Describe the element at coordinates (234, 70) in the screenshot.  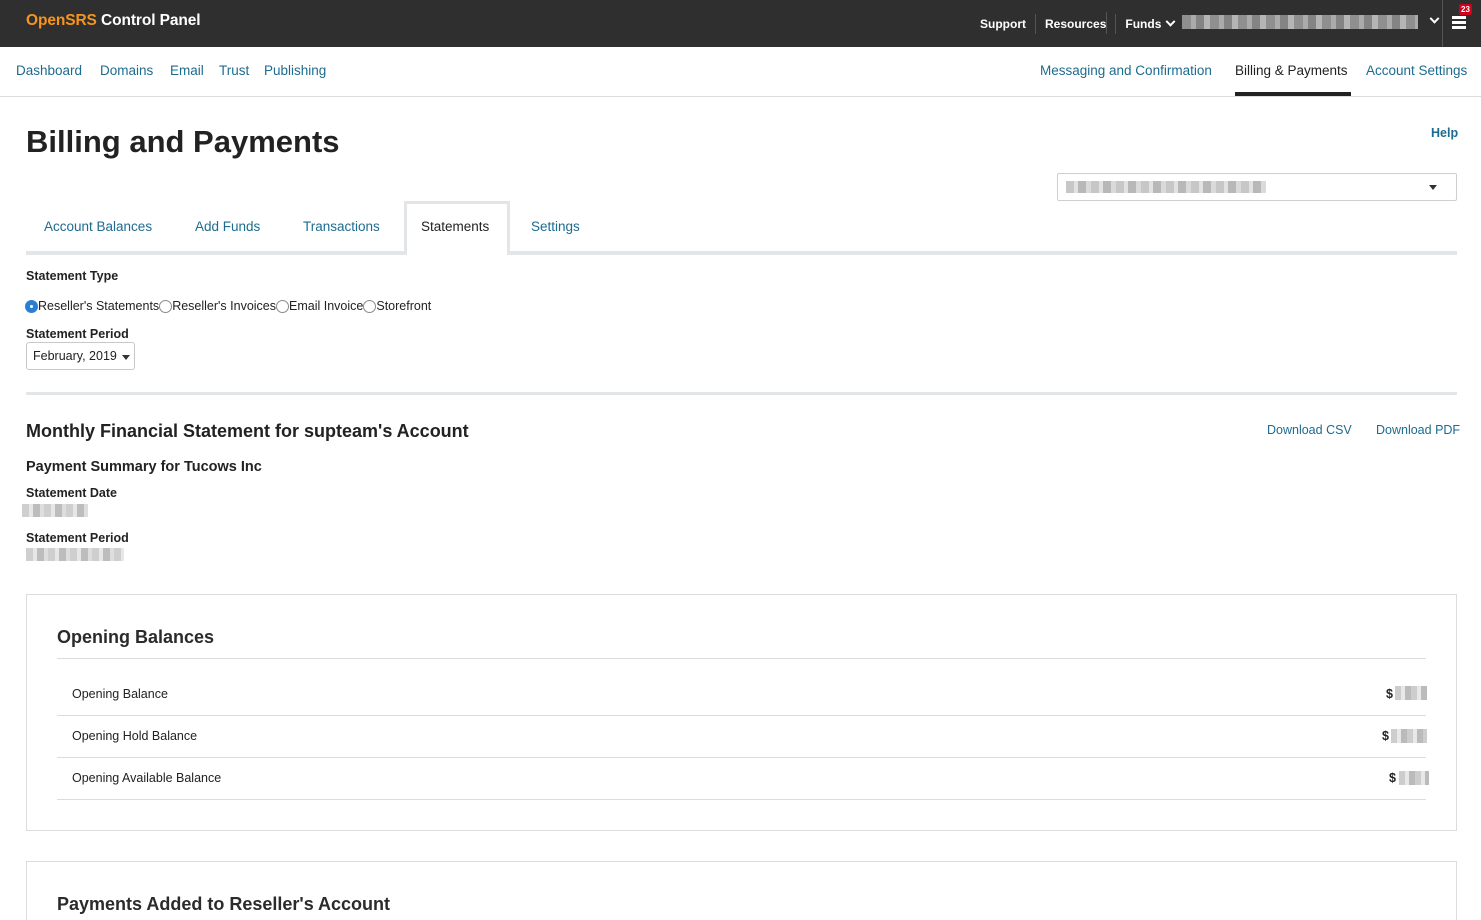
I see `nav-trust: Trust` at that location.